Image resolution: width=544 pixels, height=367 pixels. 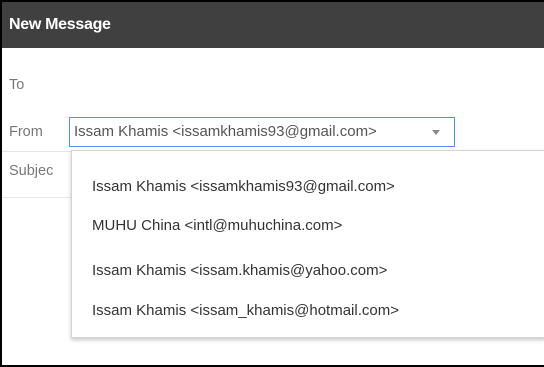 I want to click on from-select-value: Issam Khamis <issamkhamis93@gmail.com>, so click(x=225, y=131).